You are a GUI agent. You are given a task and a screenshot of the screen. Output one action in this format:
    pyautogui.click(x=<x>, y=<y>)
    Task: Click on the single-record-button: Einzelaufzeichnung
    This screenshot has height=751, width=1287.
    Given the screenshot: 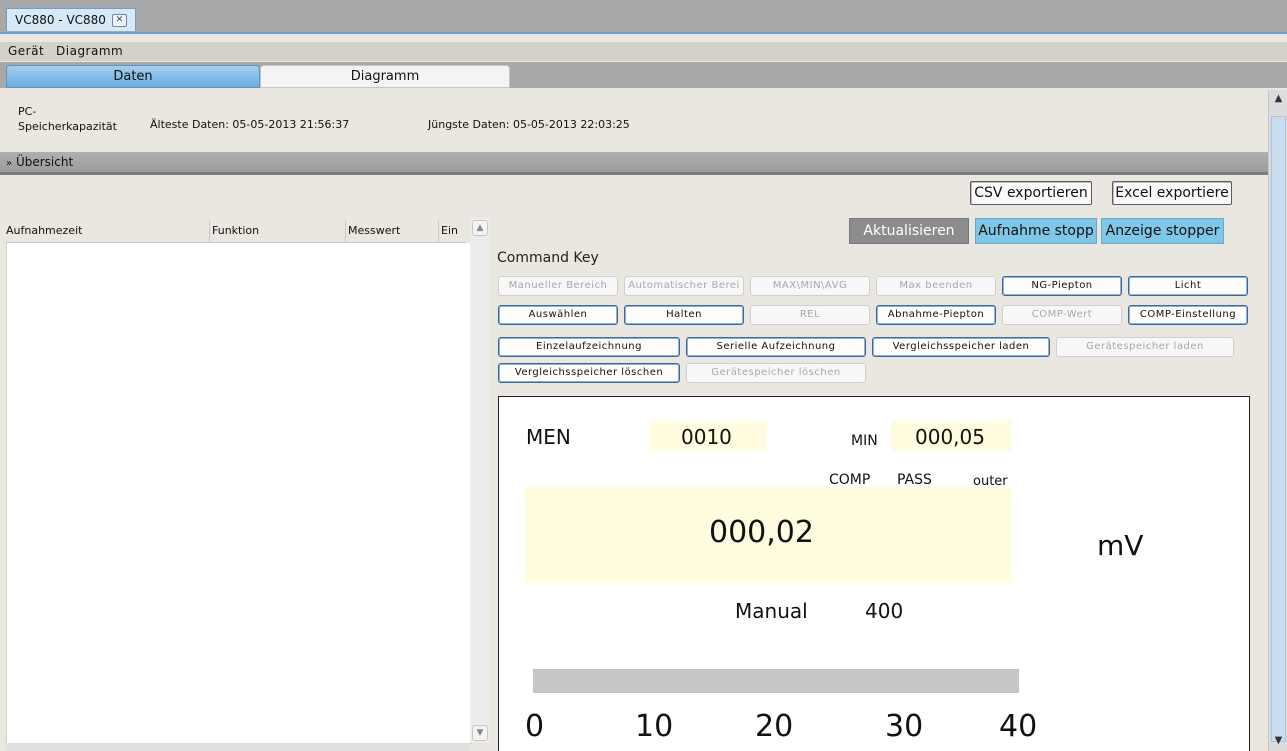 What is the action you would take?
    pyautogui.click(x=589, y=347)
    